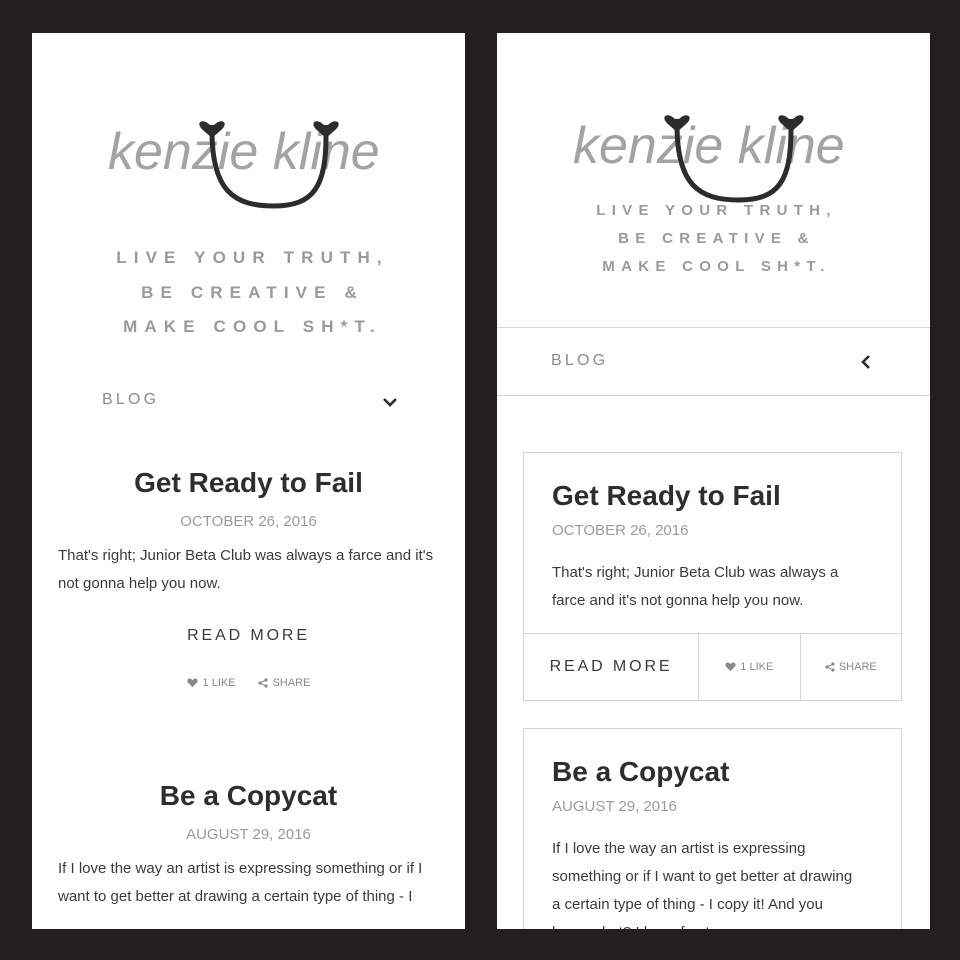 The width and height of the screenshot is (960, 960). What do you see at coordinates (678, 600) in the screenshot?
I see `excerpt-line: farce and it's not gonna help you now.` at bounding box center [678, 600].